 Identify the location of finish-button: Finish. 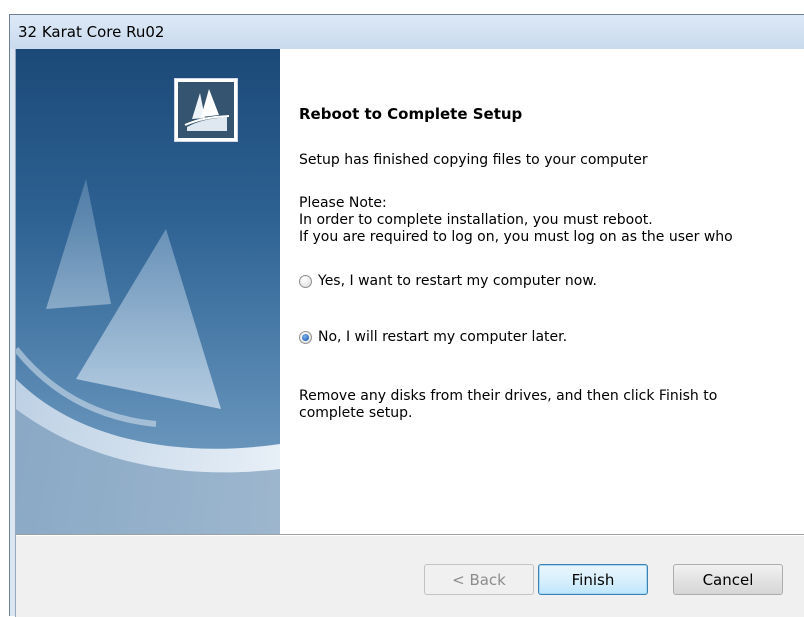
(593, 579).